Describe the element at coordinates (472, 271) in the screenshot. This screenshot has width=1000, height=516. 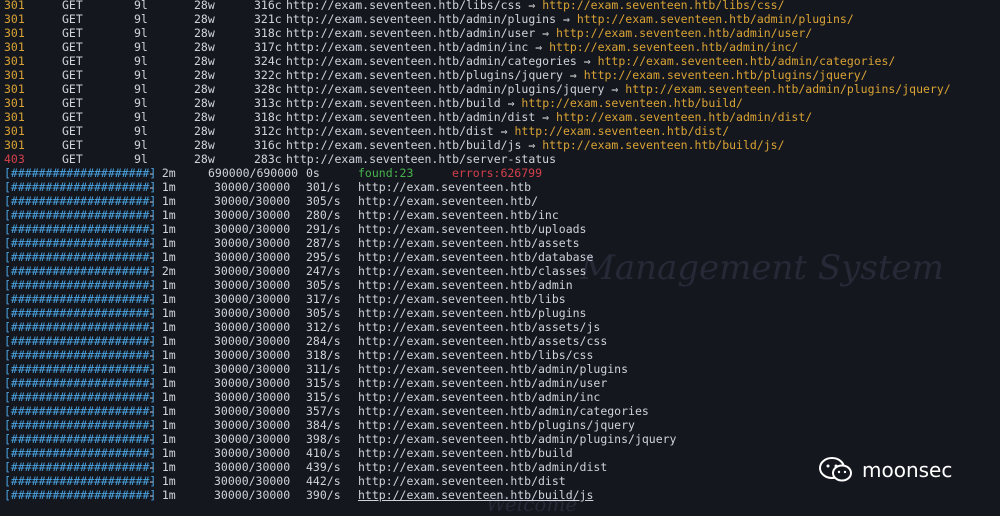
I see `progress-url: http://exam.seventeen.htb/classes` at that location.